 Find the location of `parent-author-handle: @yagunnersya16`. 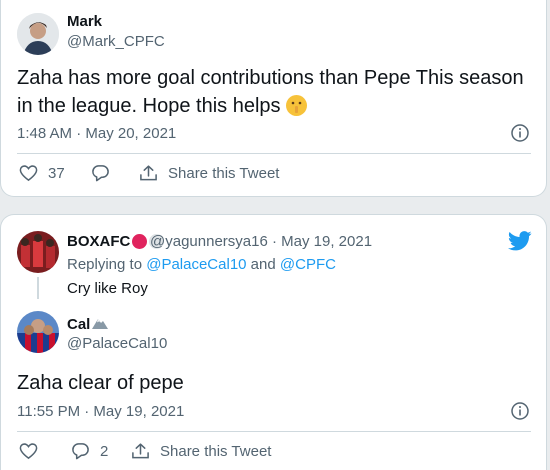

parent-author-handle: @yagunnersya16 is located at coordinates (209, 241).